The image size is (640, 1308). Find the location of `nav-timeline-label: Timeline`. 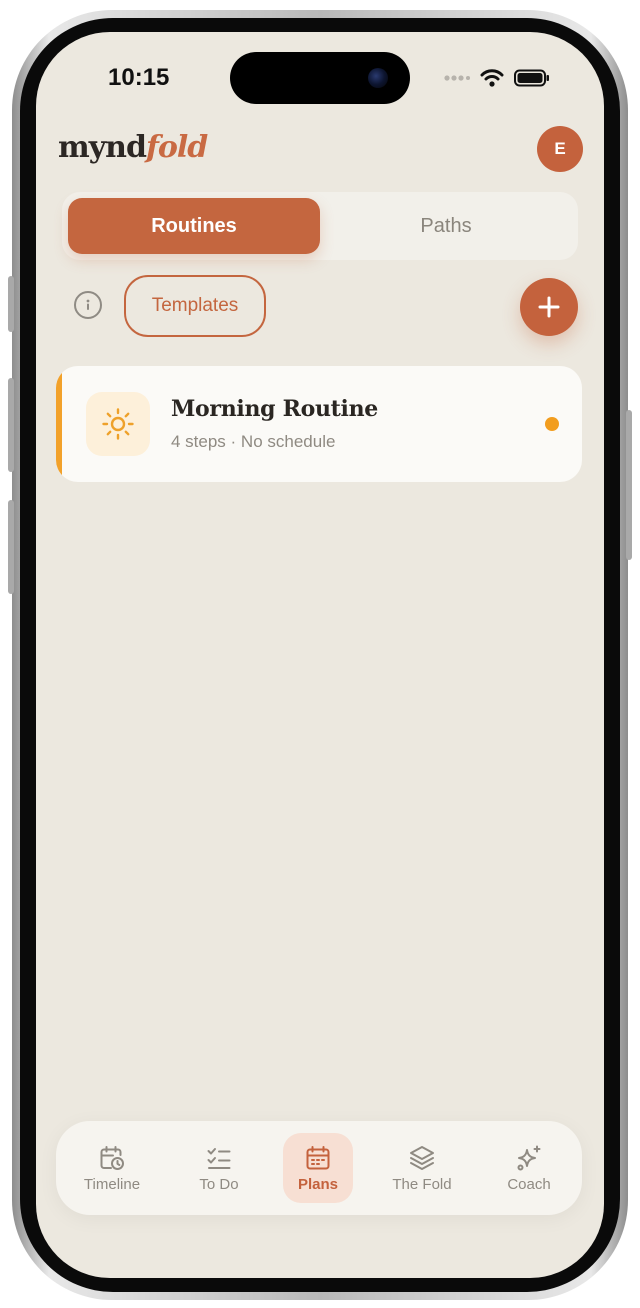

nav-timeline-label: Timeline is located at coordinates (112, 1184).